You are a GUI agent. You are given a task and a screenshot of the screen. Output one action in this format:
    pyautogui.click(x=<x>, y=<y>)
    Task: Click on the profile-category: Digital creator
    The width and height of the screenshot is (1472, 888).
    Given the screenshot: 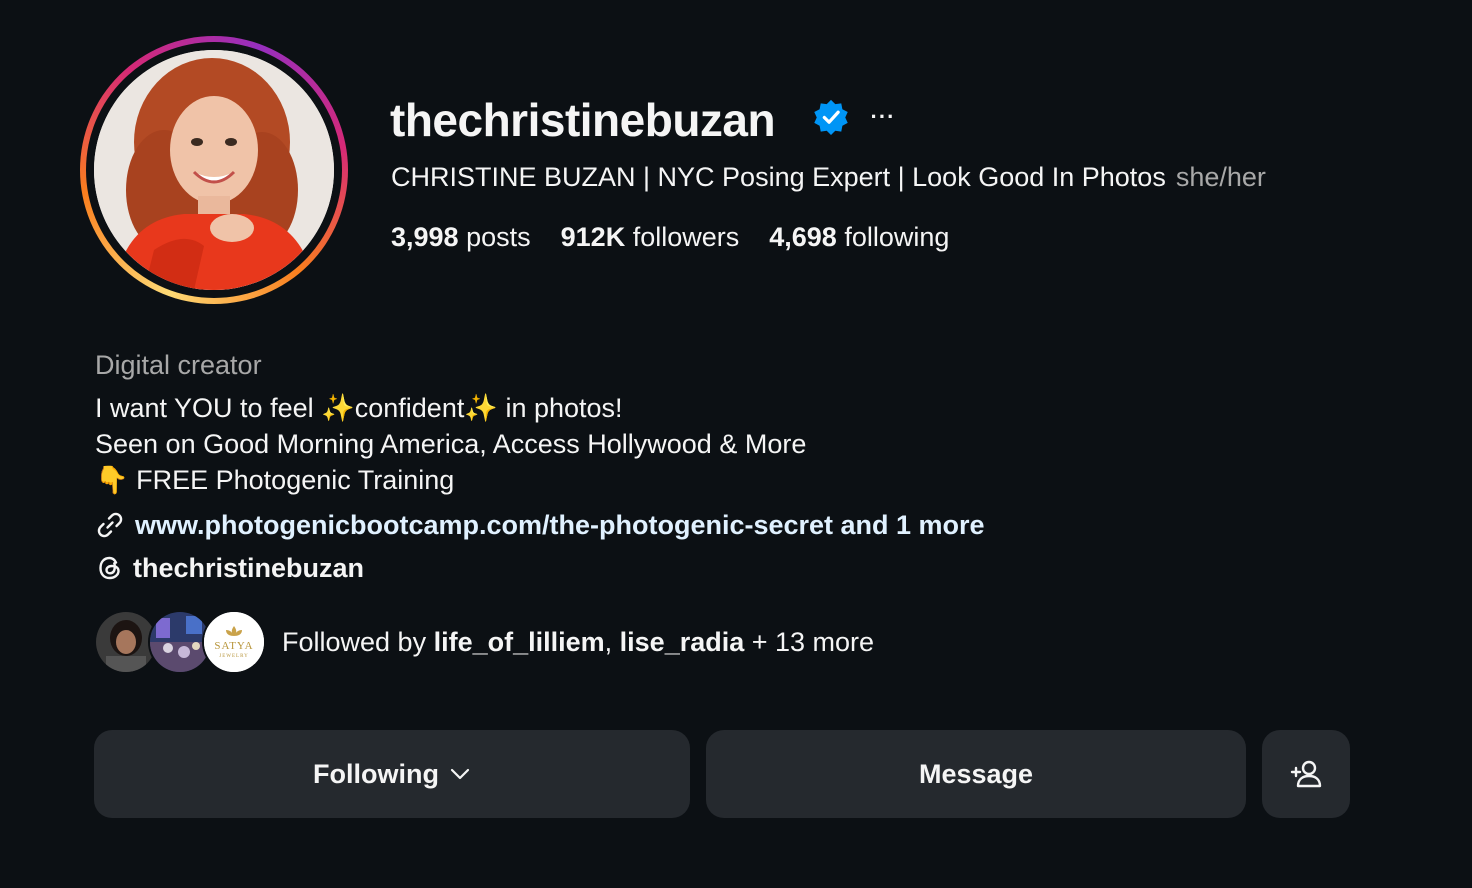 What is the action you would take?
    pyautogui.click(x=178, y=365)
    